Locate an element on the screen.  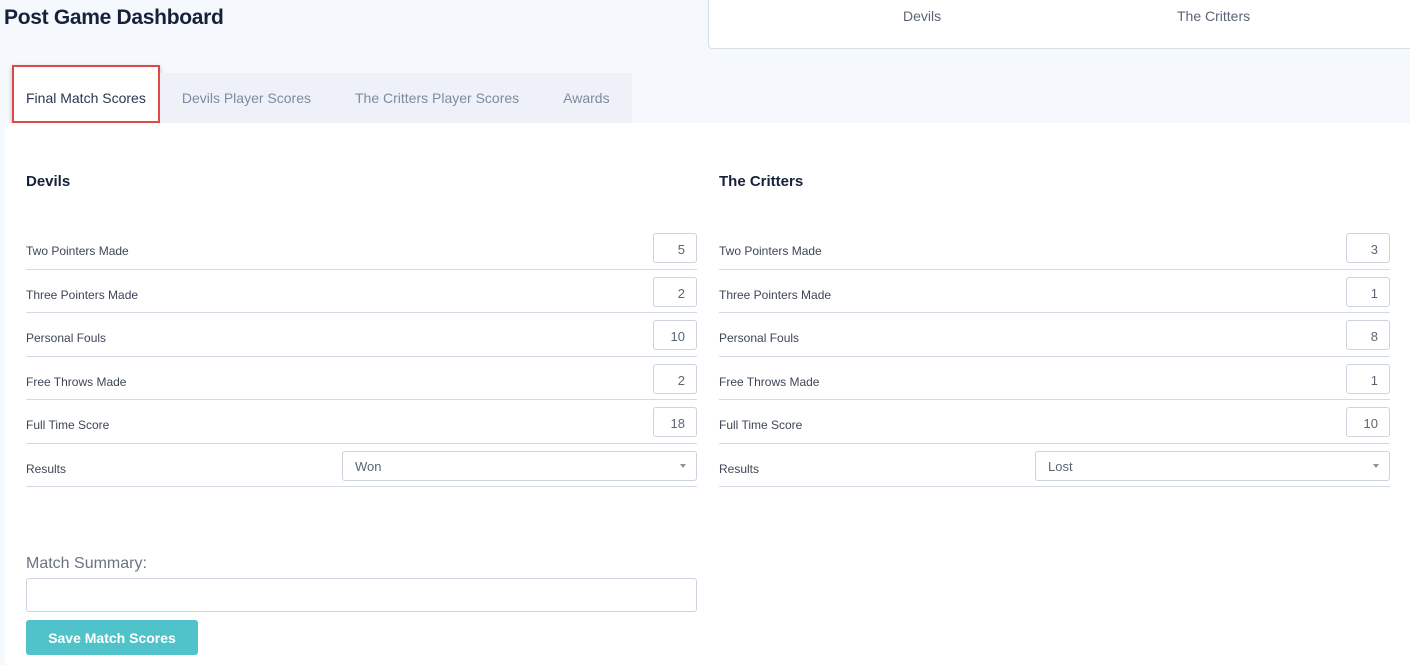
match-summary-input is located at coordinates (361, 595).